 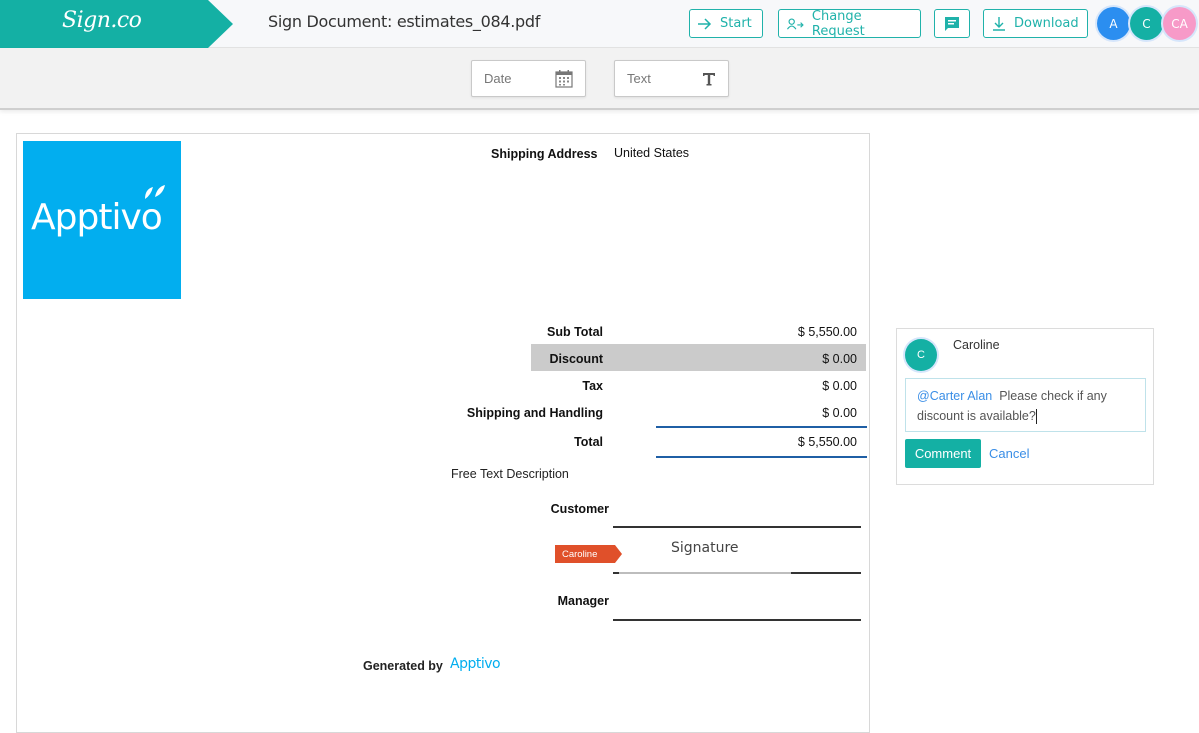 I want to click on text-caret, so click(x=1036, y=417).